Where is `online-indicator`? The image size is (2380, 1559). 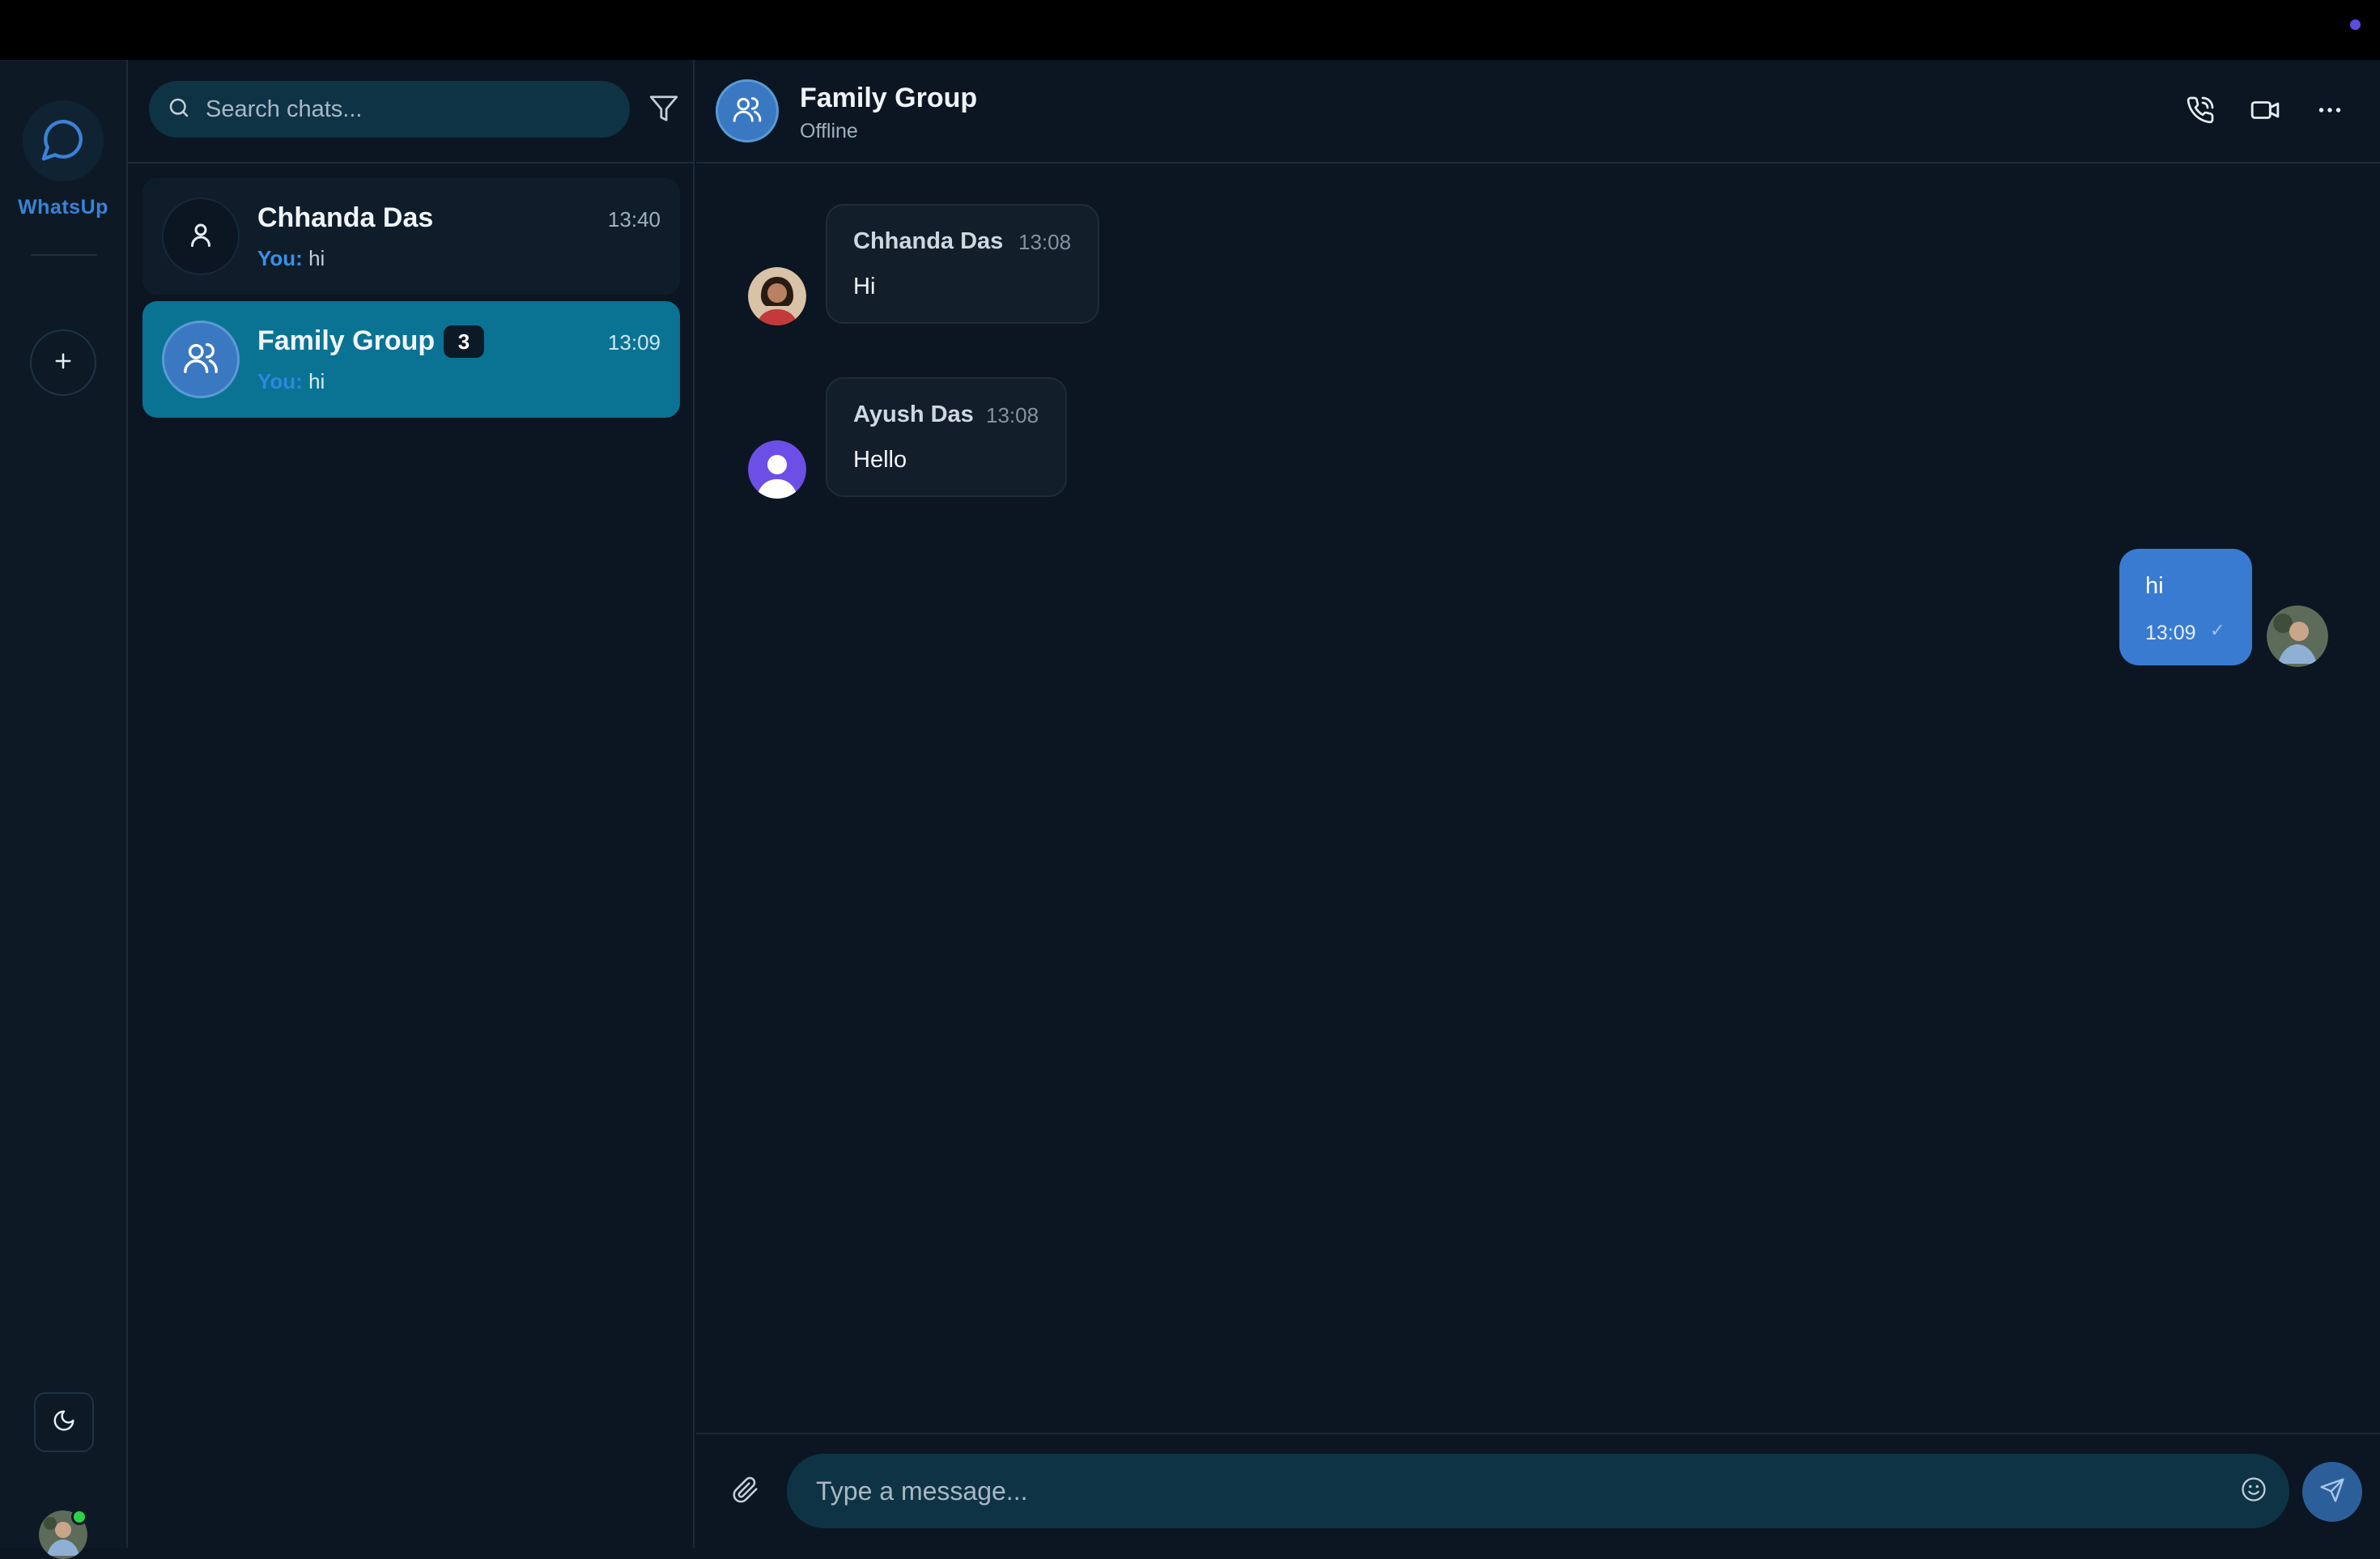
online-indicator is located at coordinates (79, 1517).